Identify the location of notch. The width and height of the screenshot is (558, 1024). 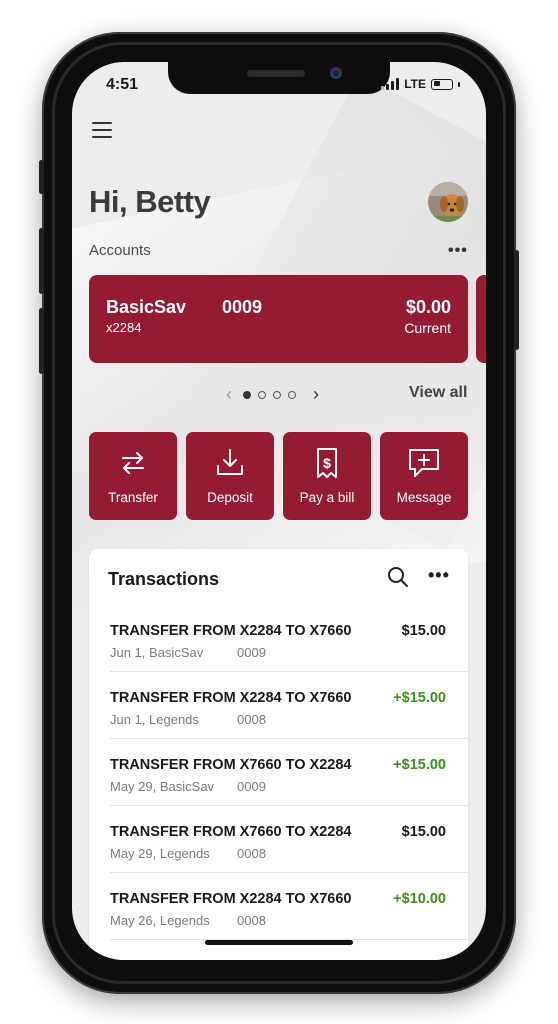
(279, 78).